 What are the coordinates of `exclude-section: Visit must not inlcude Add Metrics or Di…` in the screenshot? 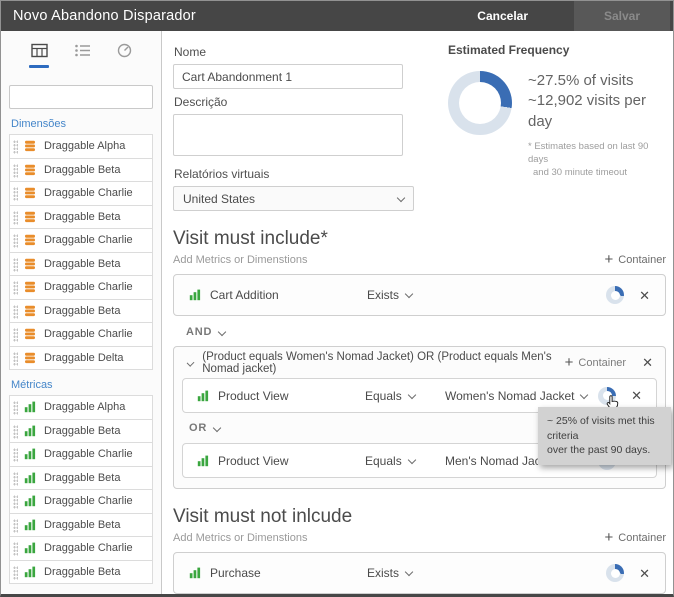 It's located at (419, 550).